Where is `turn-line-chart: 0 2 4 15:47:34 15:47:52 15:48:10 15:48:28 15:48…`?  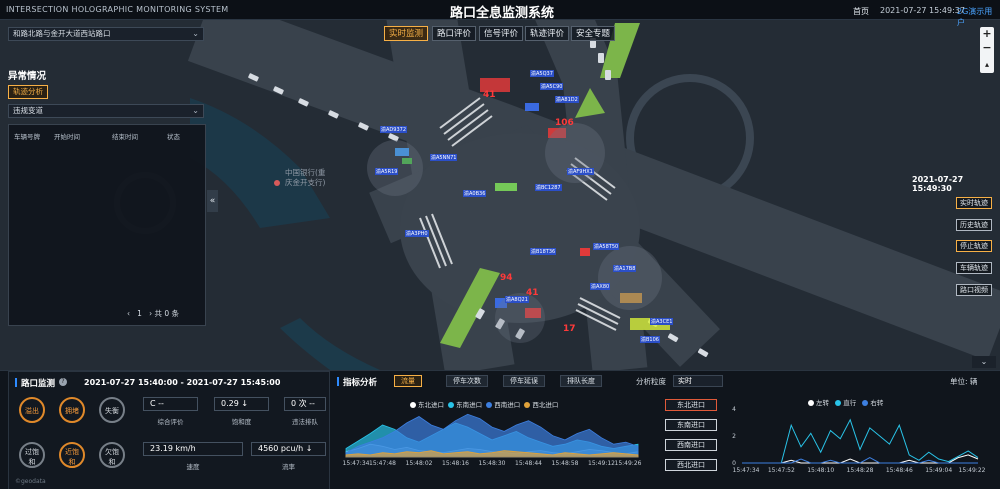
turn-line-chart: 0 2 4 15:47:34 15:47:52 15:48:10 15:48:28 15:48… is located at coordinates (858, 440).